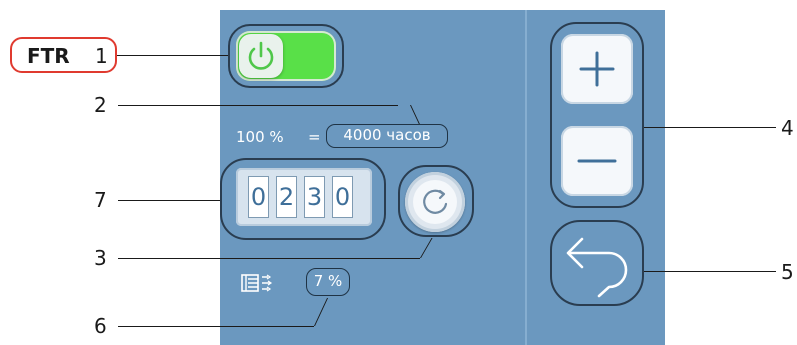 Image resolution: width=797 pixels, height=345 pixels. I want to click on equals-sign: =, so click(314, 137).